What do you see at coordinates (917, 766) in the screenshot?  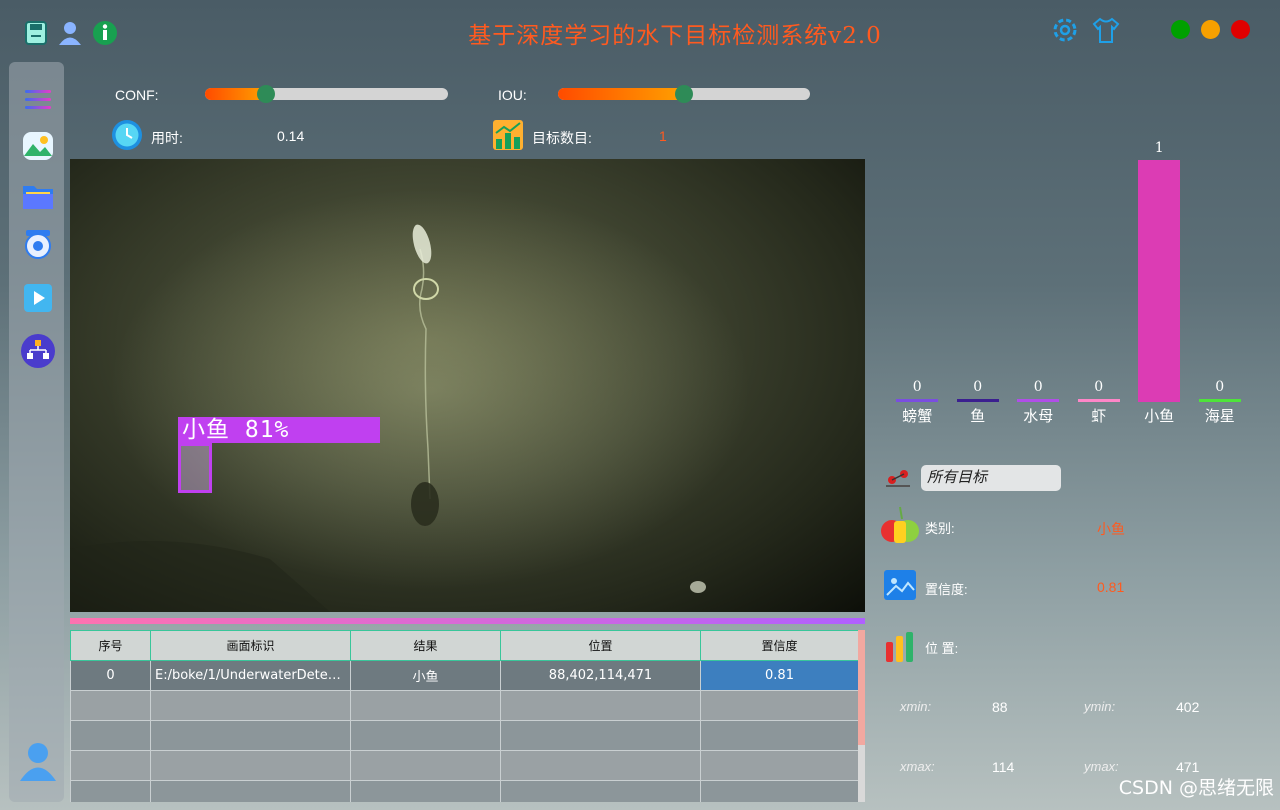 I see `xmax-label: xmax:` at bounding box center [917, 766].